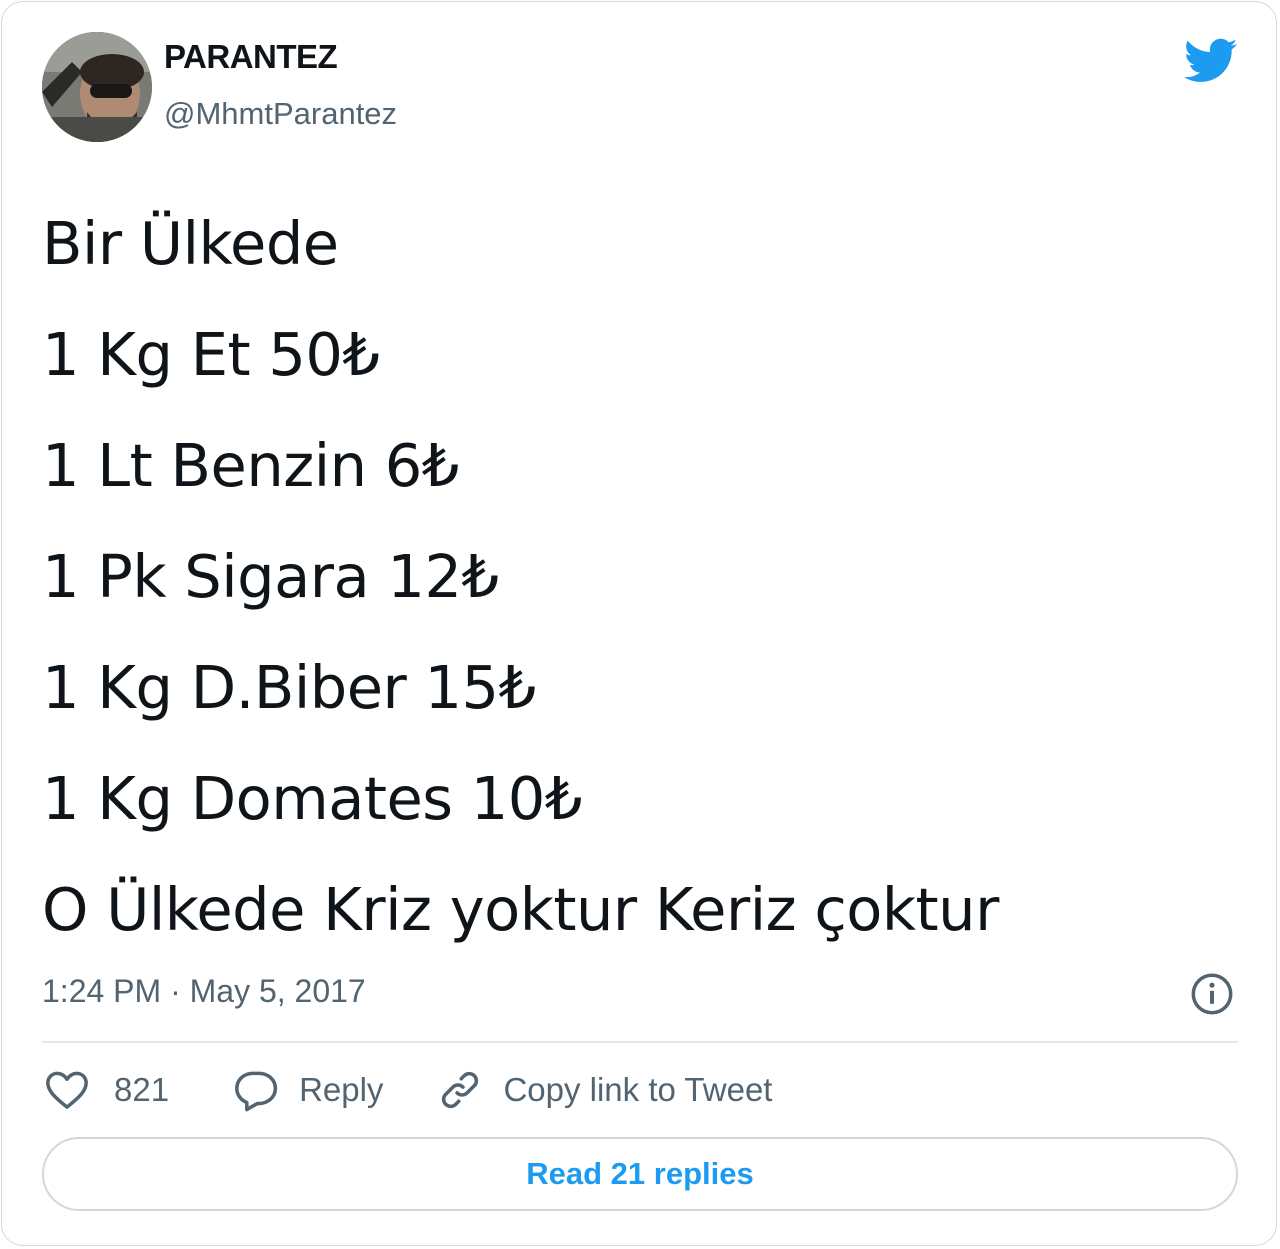 Image resolution: width=1280 pixels, height=1249 pixels. I want to click on copy-link-button: Copy link to Tweet, so click(603, 1090).